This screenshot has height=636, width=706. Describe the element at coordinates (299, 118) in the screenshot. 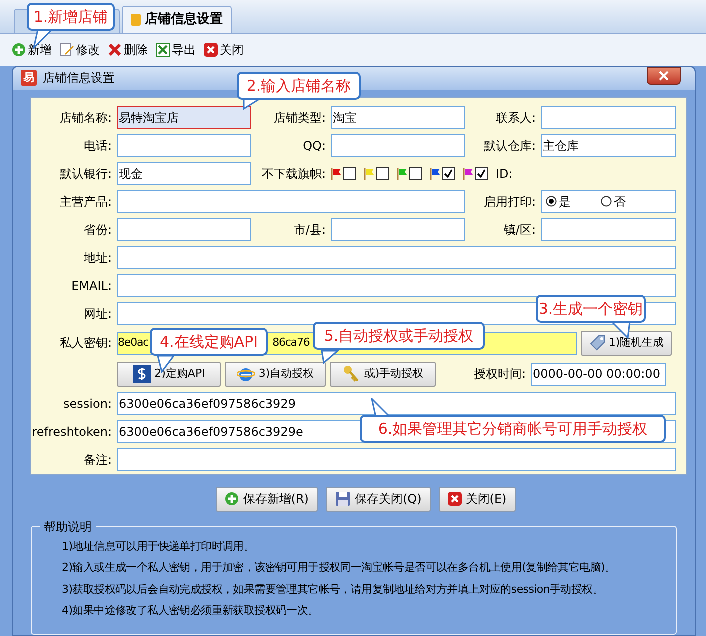

I see `field-label: 店铺类型:` at that location.